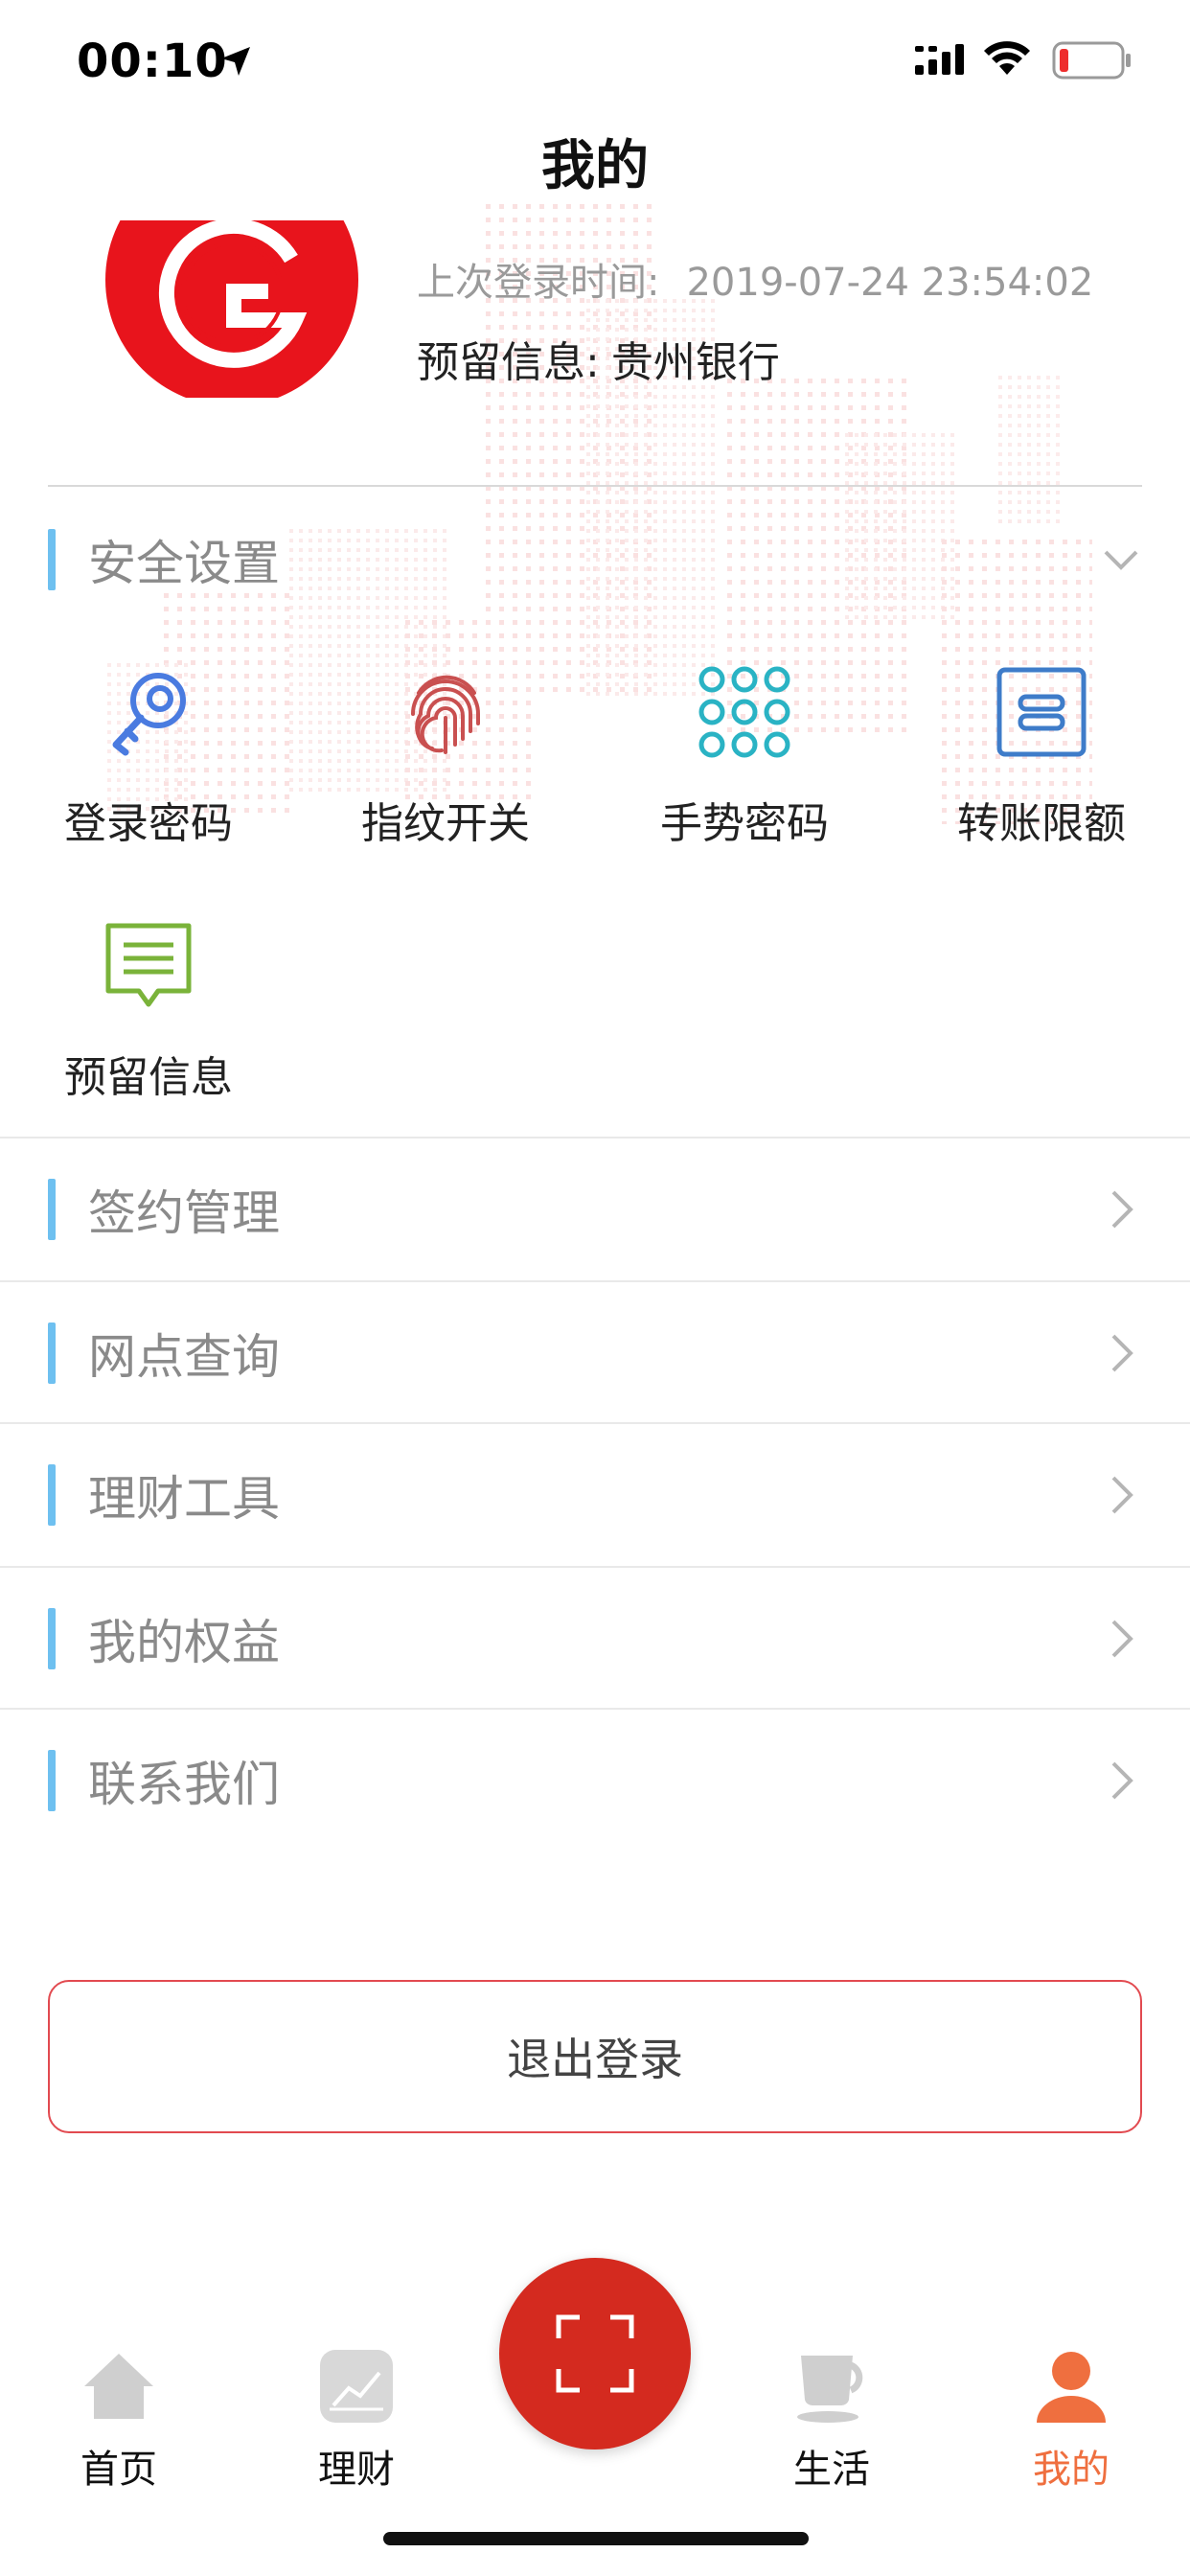  Describe the element at coordinates (119, 2420) in the screenshot. I see `tab-home: 首页` at that location.